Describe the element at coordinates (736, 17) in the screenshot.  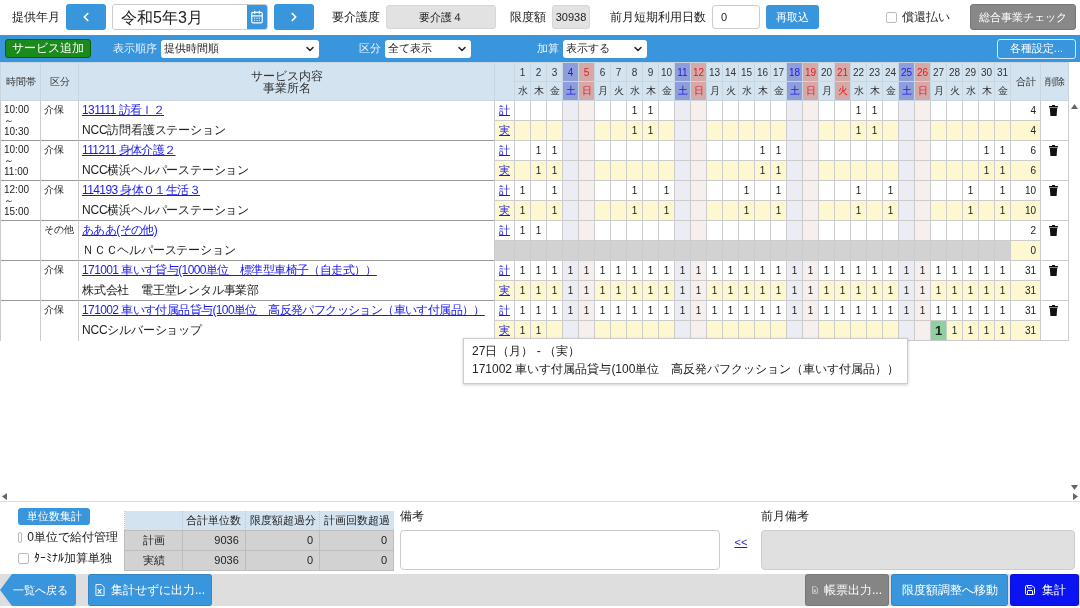
I see `days-input: 0` at that location.